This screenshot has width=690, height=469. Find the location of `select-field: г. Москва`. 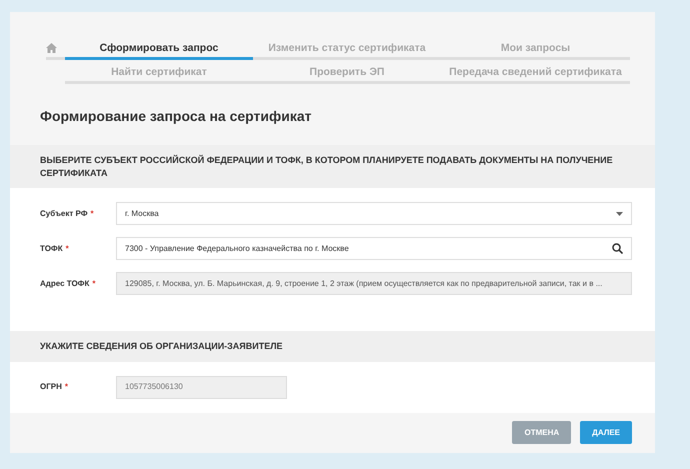

select-field: г. Москва is located at coordinates (374, 214).